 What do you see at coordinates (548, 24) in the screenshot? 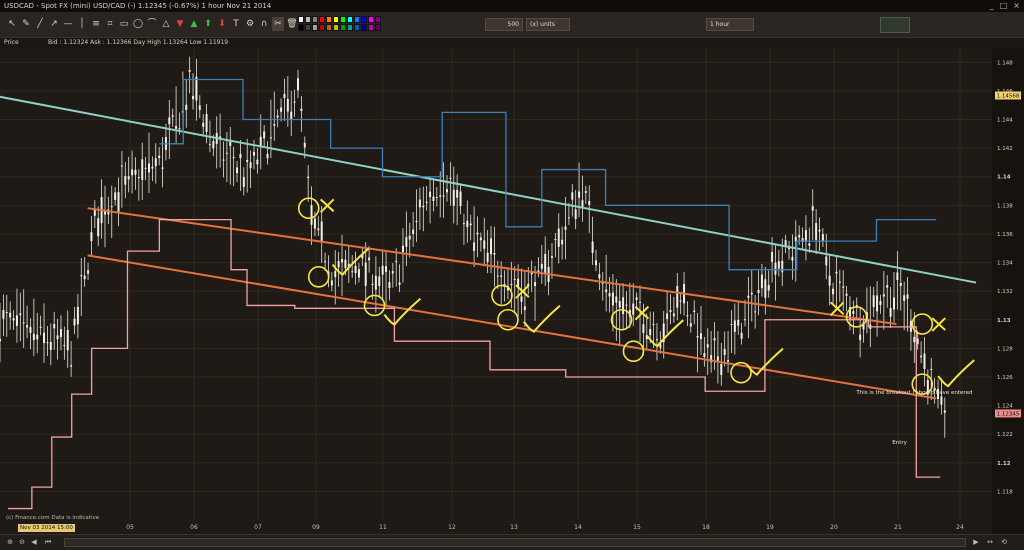
I see `units-select: (x) units` at bounding box center [548, 24].